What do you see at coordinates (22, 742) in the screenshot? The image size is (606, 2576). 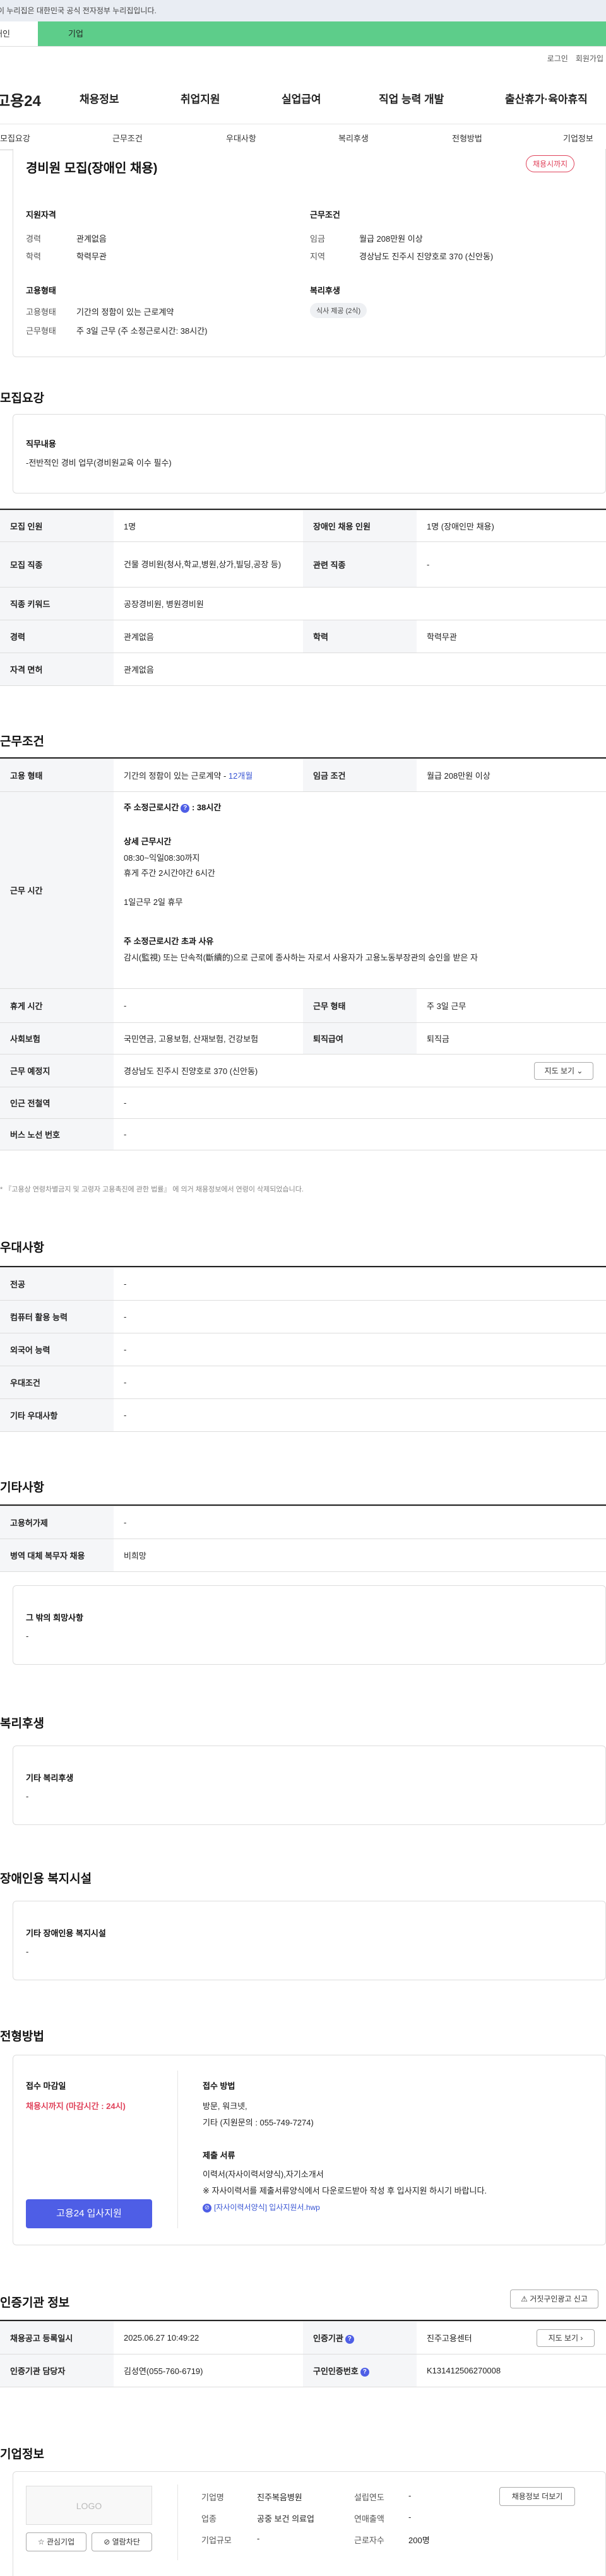 I see `work-section-title: 근무조건` at bounding box center [22, 742].